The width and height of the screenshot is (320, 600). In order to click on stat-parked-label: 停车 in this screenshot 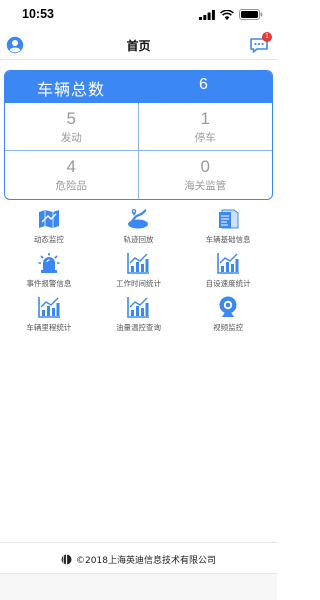, I will do `click(205, 138)`.